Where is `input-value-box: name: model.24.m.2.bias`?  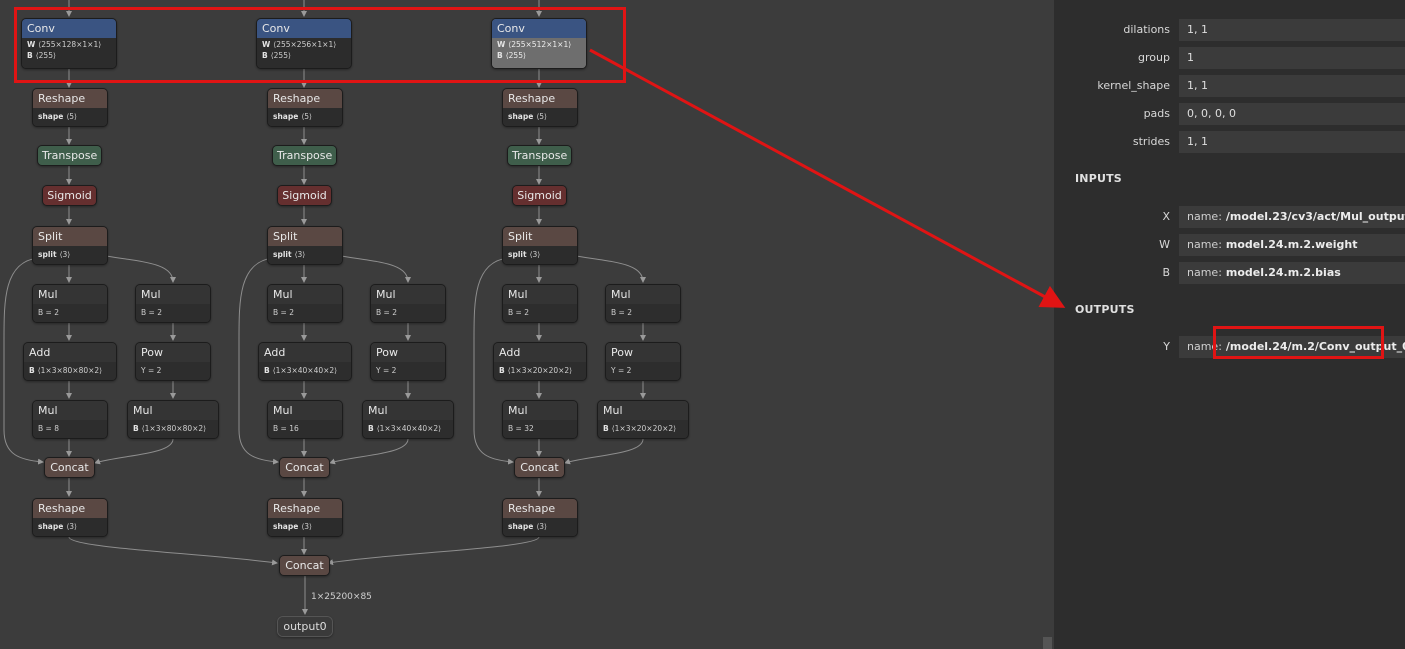 input-value-box: name: model.24.m.2.bias is located at coordinates (1292, 273).